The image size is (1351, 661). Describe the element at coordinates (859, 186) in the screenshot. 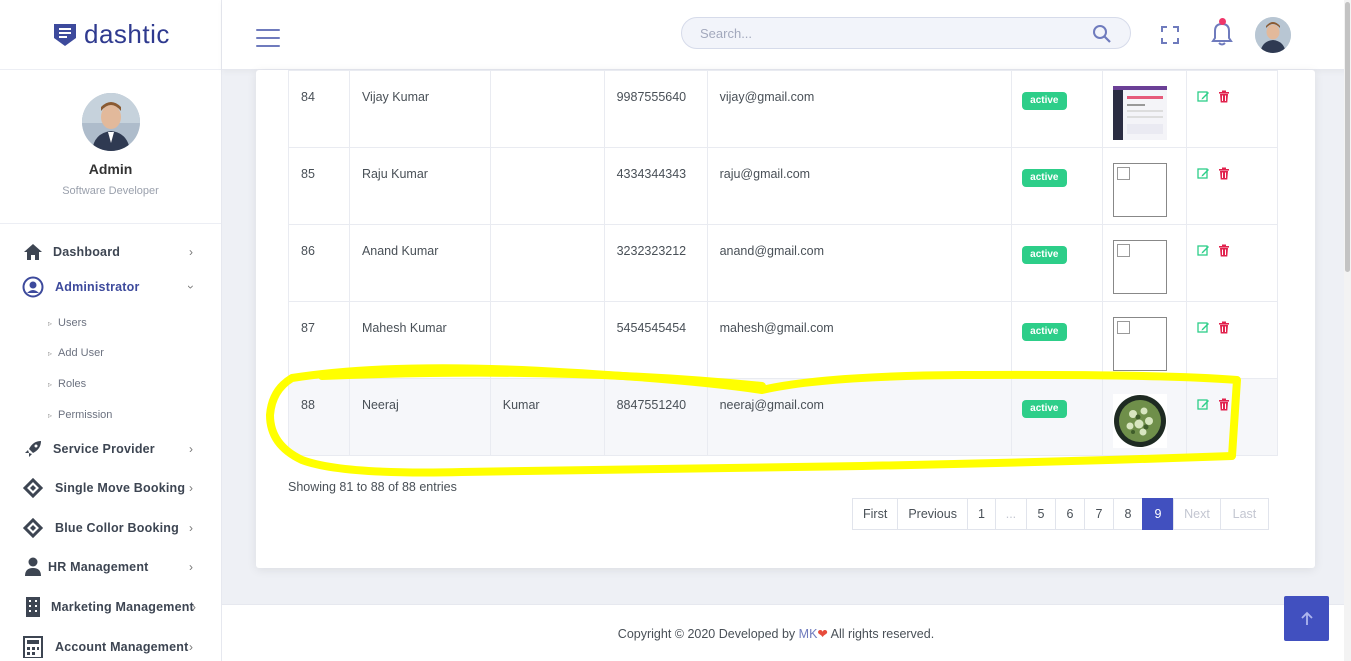

I see `cell-email: raju@gmail.com` at that location.